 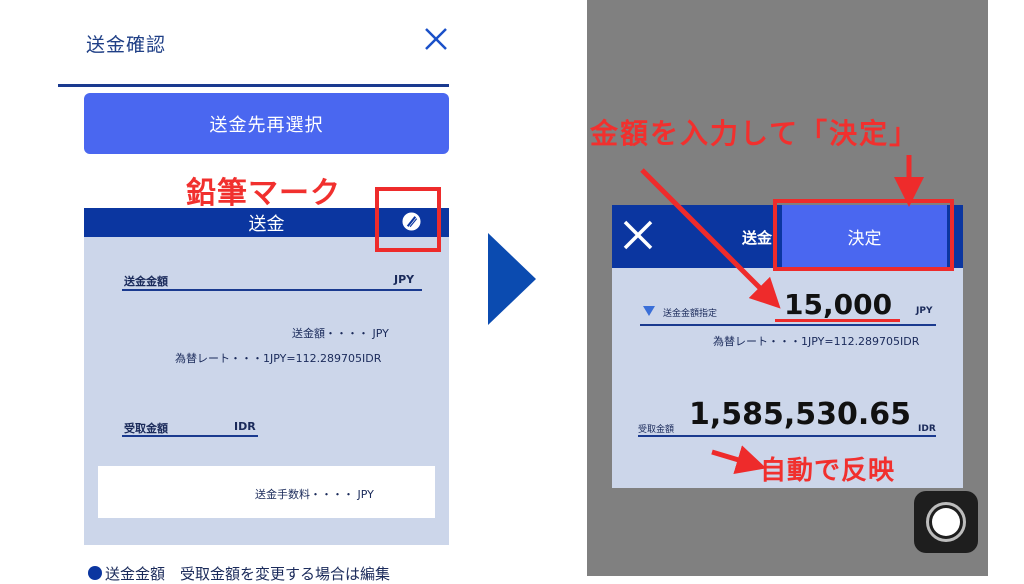 What do you see at coordinates (253, 85) in the screenshot?
I see `header-divider` at bounding box center [253, 85].